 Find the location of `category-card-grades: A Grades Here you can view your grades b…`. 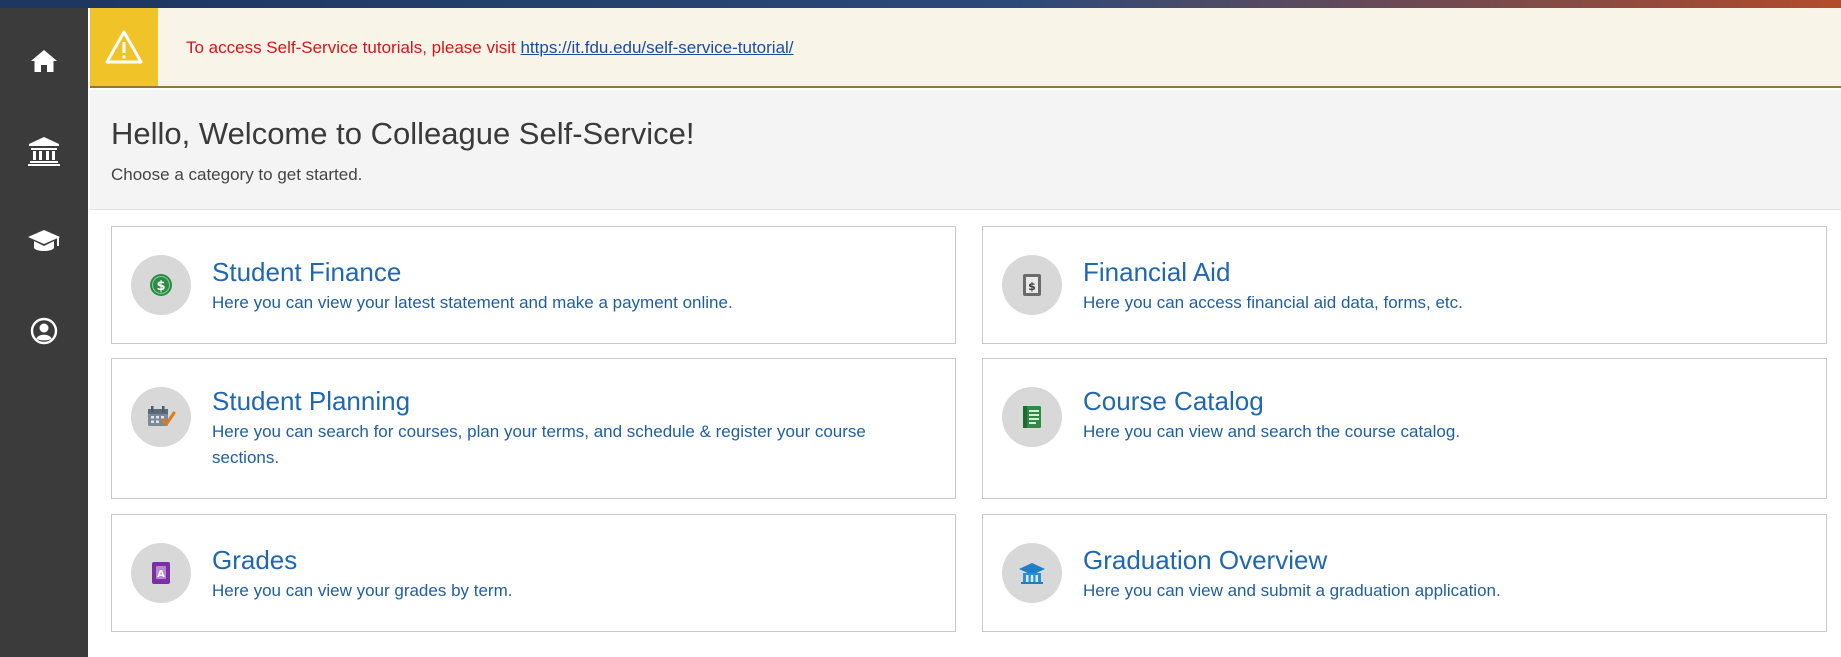

category-card-grades: A Grades Here you can view your grades b… is located at coordinates (533, 573).